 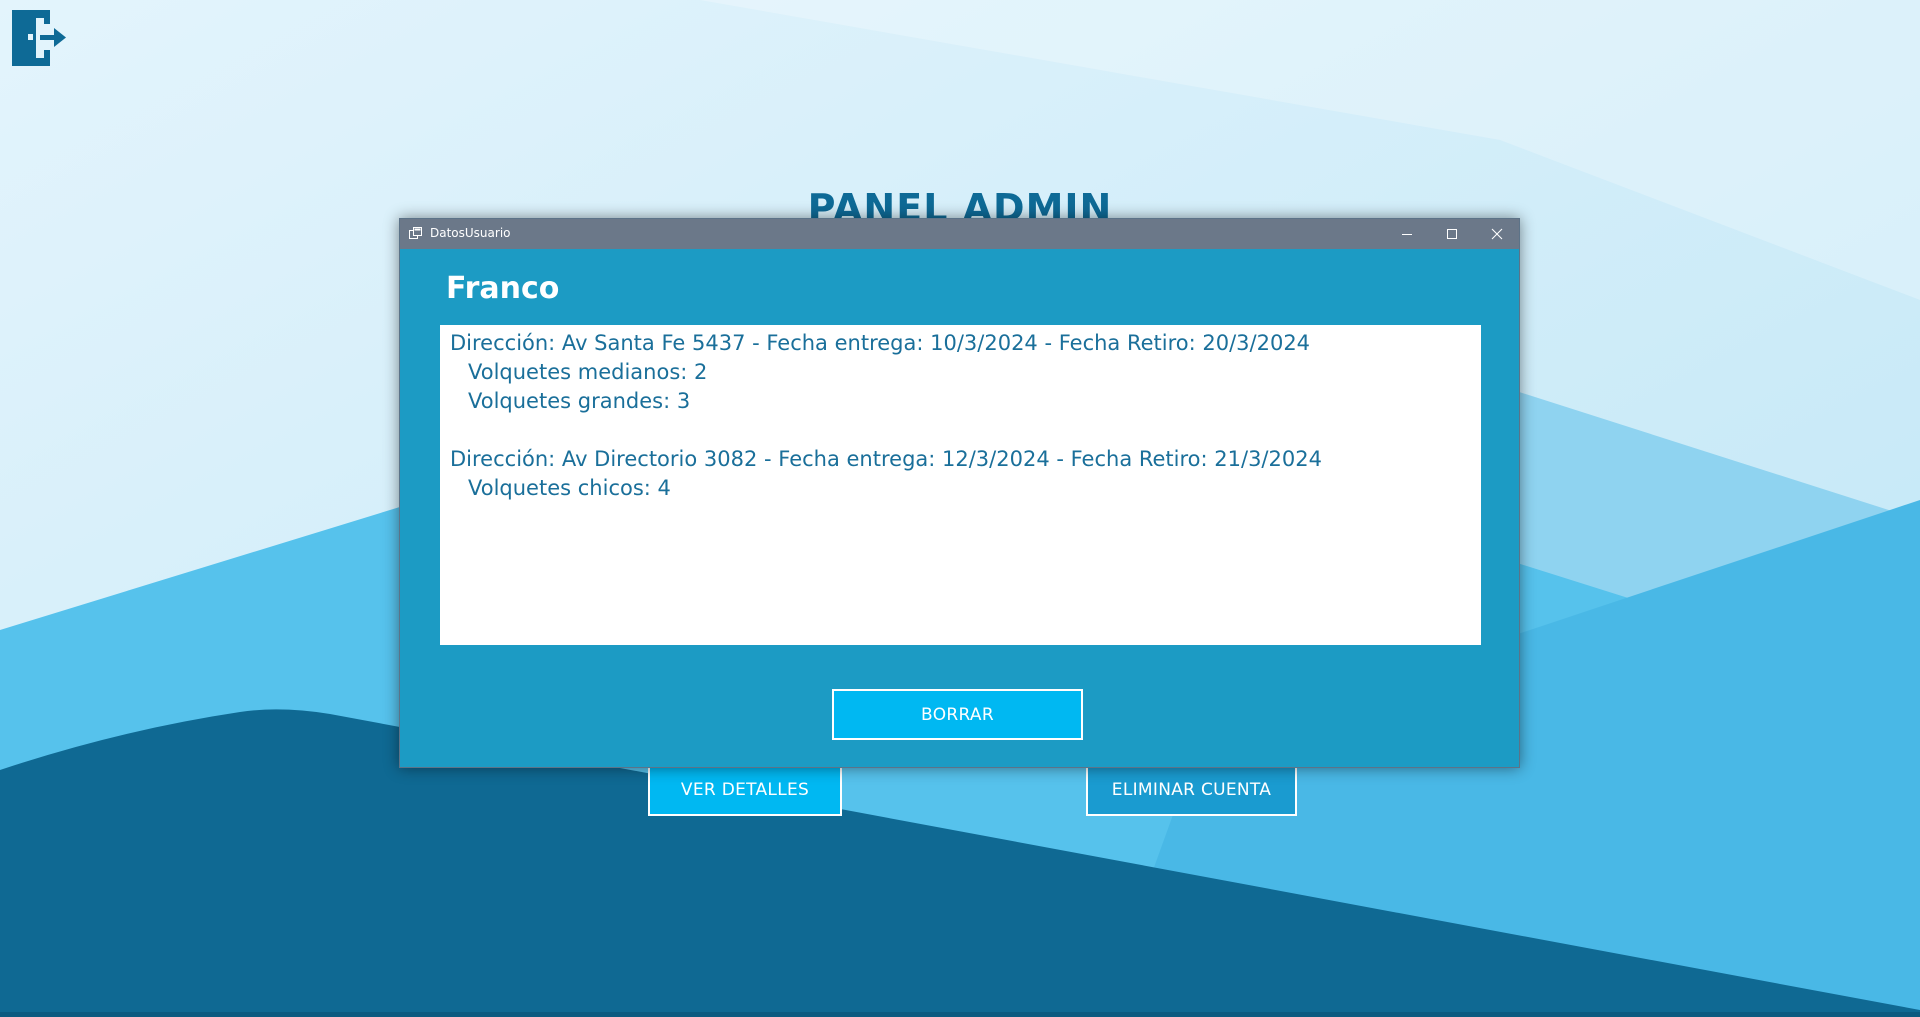 I want to click on close-icon, so click(x=1496, y=234).